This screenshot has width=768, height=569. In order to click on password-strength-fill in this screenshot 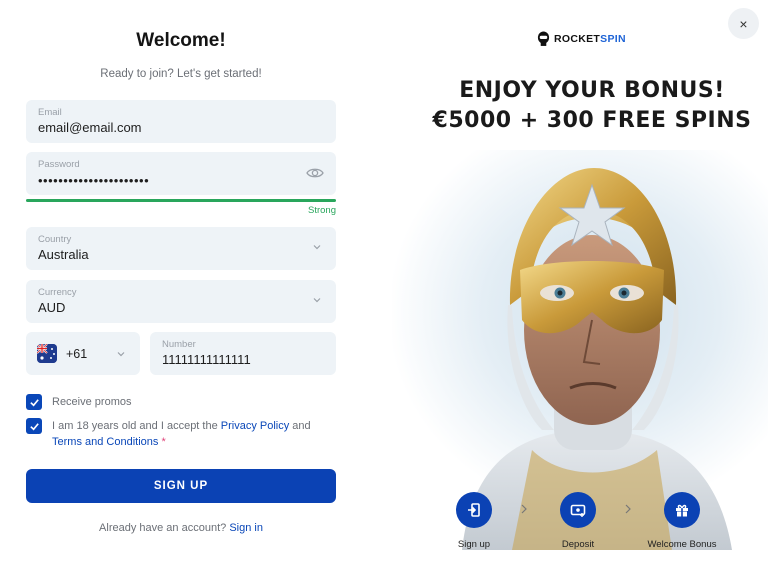, I will do `click(181, 200)`.